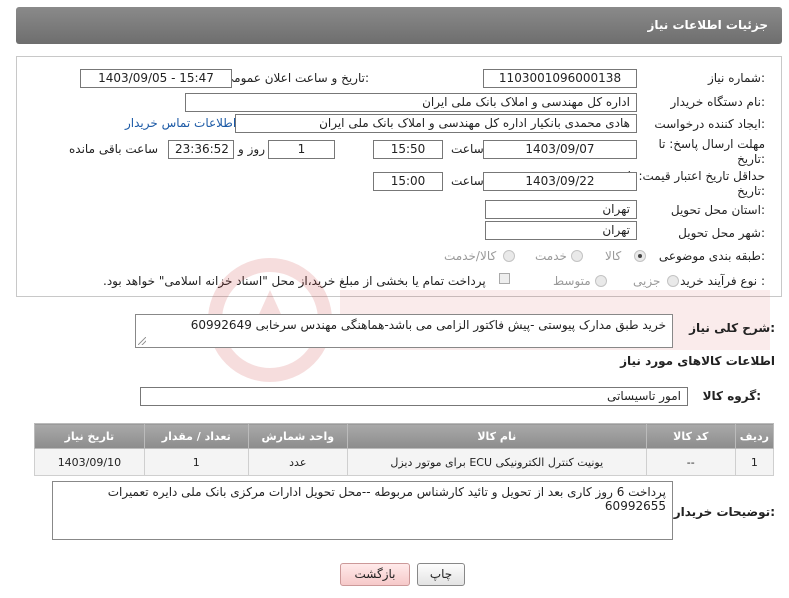  Describe the element at coordinates (613, 256) in the screenshot. I see `category-option-goods: کالا` at that location.